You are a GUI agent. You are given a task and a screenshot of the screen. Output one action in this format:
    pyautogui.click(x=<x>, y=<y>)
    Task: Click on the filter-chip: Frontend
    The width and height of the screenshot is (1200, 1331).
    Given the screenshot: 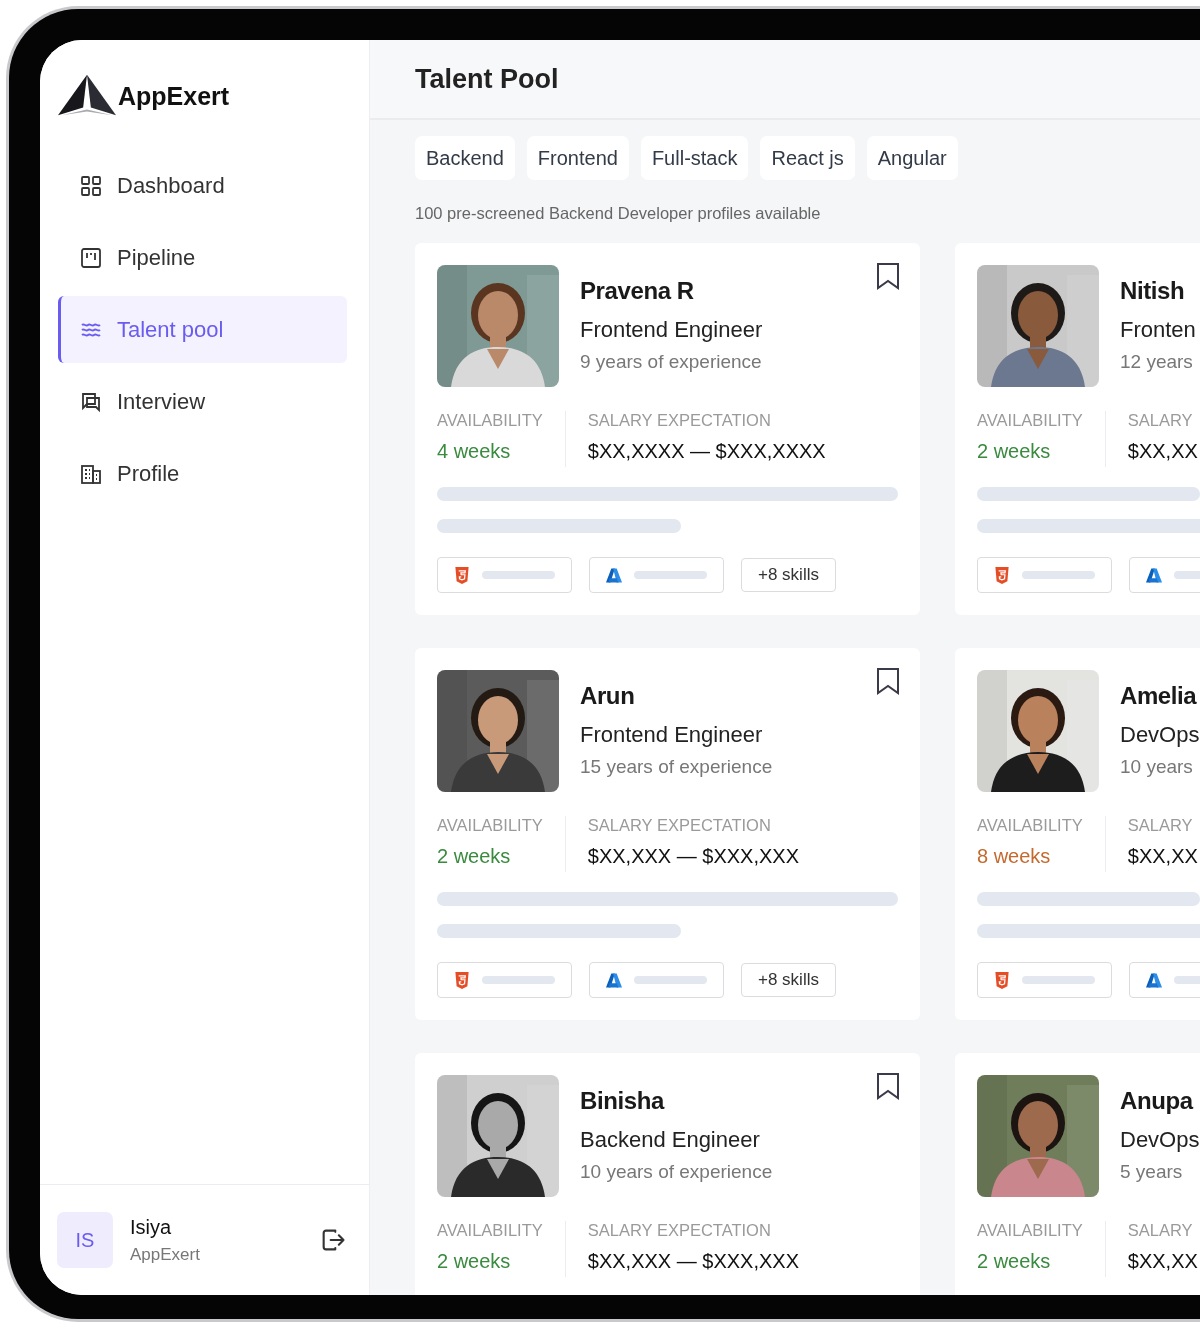 What is the action you would take?
    pyautogui.click(x=577, y=158)
    